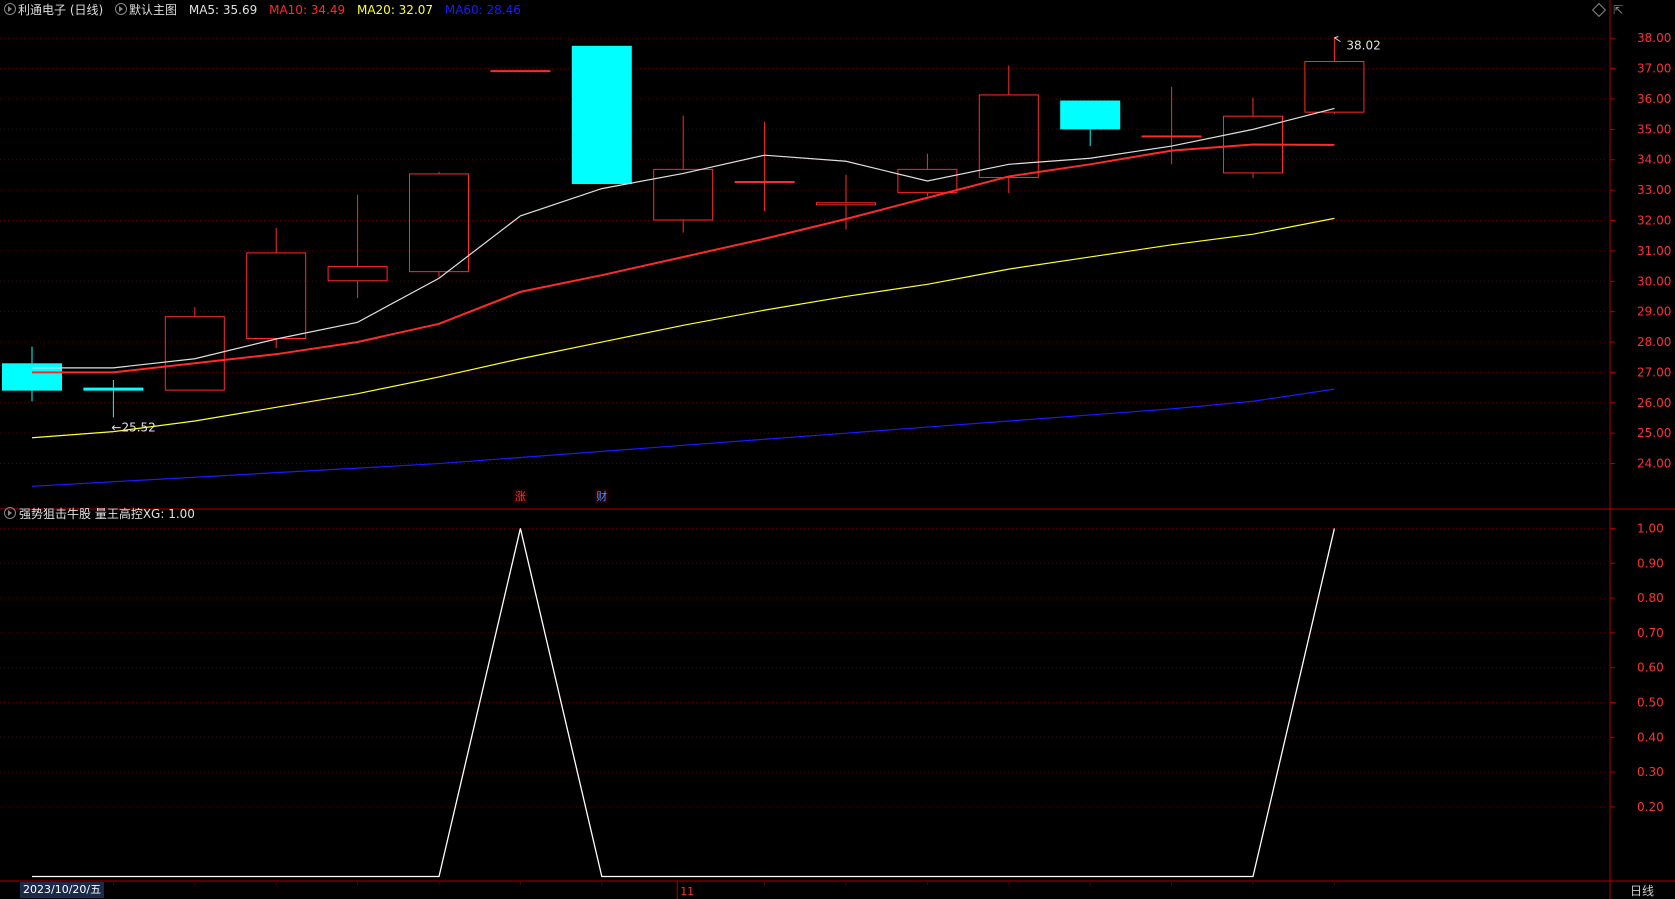  What do you see at coordinates (1642, 891) in the screenshot?
I see `period-label: 日线` at bounding box center [1642, 891].